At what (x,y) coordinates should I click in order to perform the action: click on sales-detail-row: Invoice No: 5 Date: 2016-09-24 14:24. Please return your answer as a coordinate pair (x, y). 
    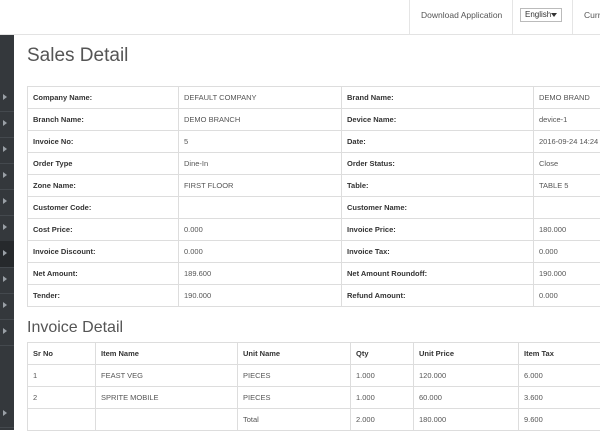
    Looking at the image, I should click on (314, 142).